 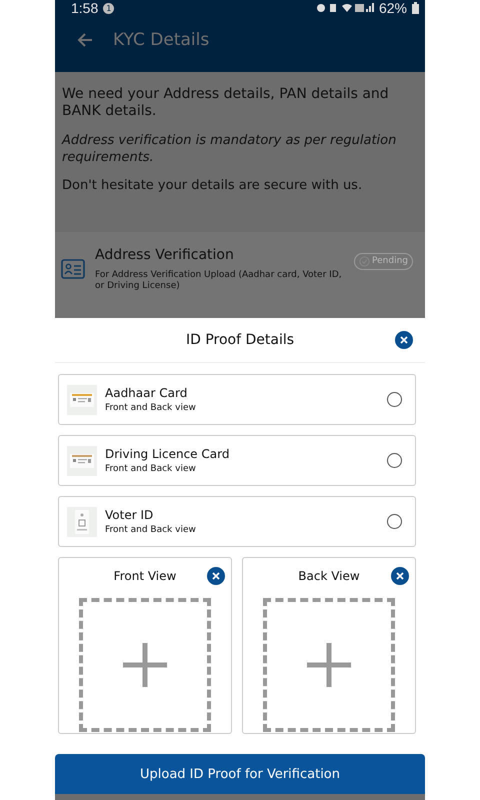 What do you see at coordinates (129, 515) in the screenshot?
I see `option-title: Voter ID` at bounding box center [129, 515].